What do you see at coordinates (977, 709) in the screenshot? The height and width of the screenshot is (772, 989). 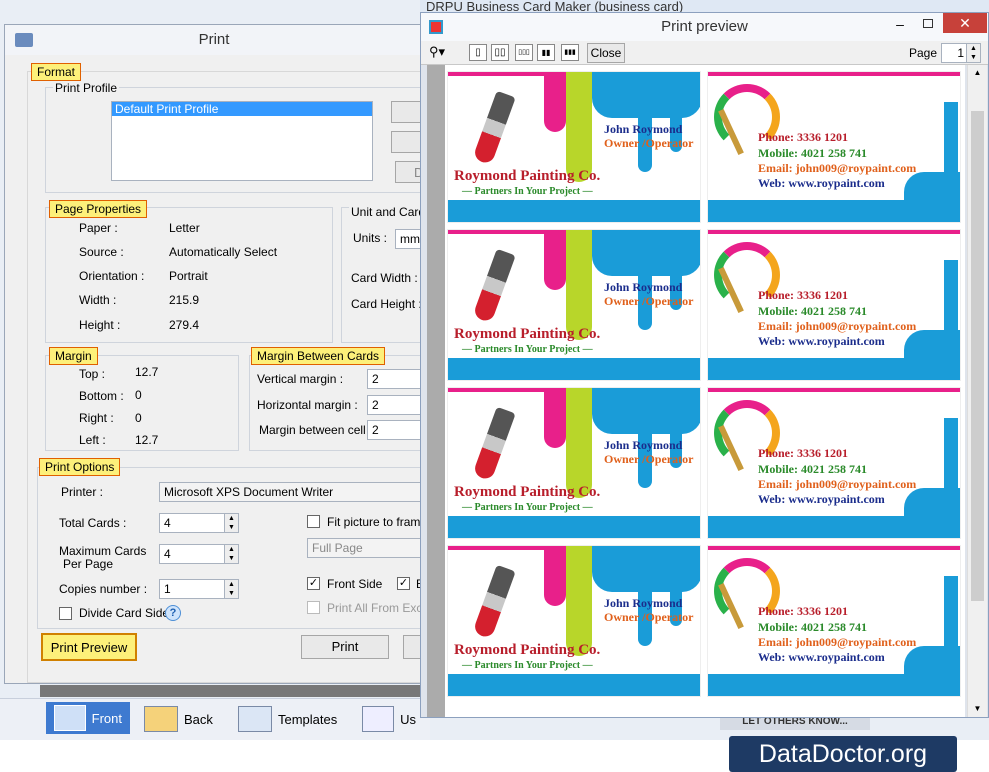 I see `scroll-down-arrow: ▼` at bounding box center [977, 709].